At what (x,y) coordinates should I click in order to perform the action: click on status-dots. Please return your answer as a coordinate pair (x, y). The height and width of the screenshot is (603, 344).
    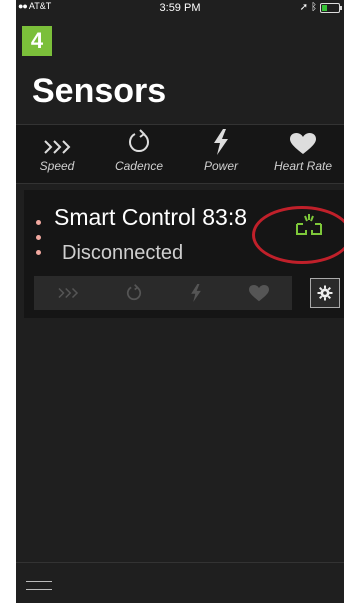
    Looking at the image, I should click on (38, 242).